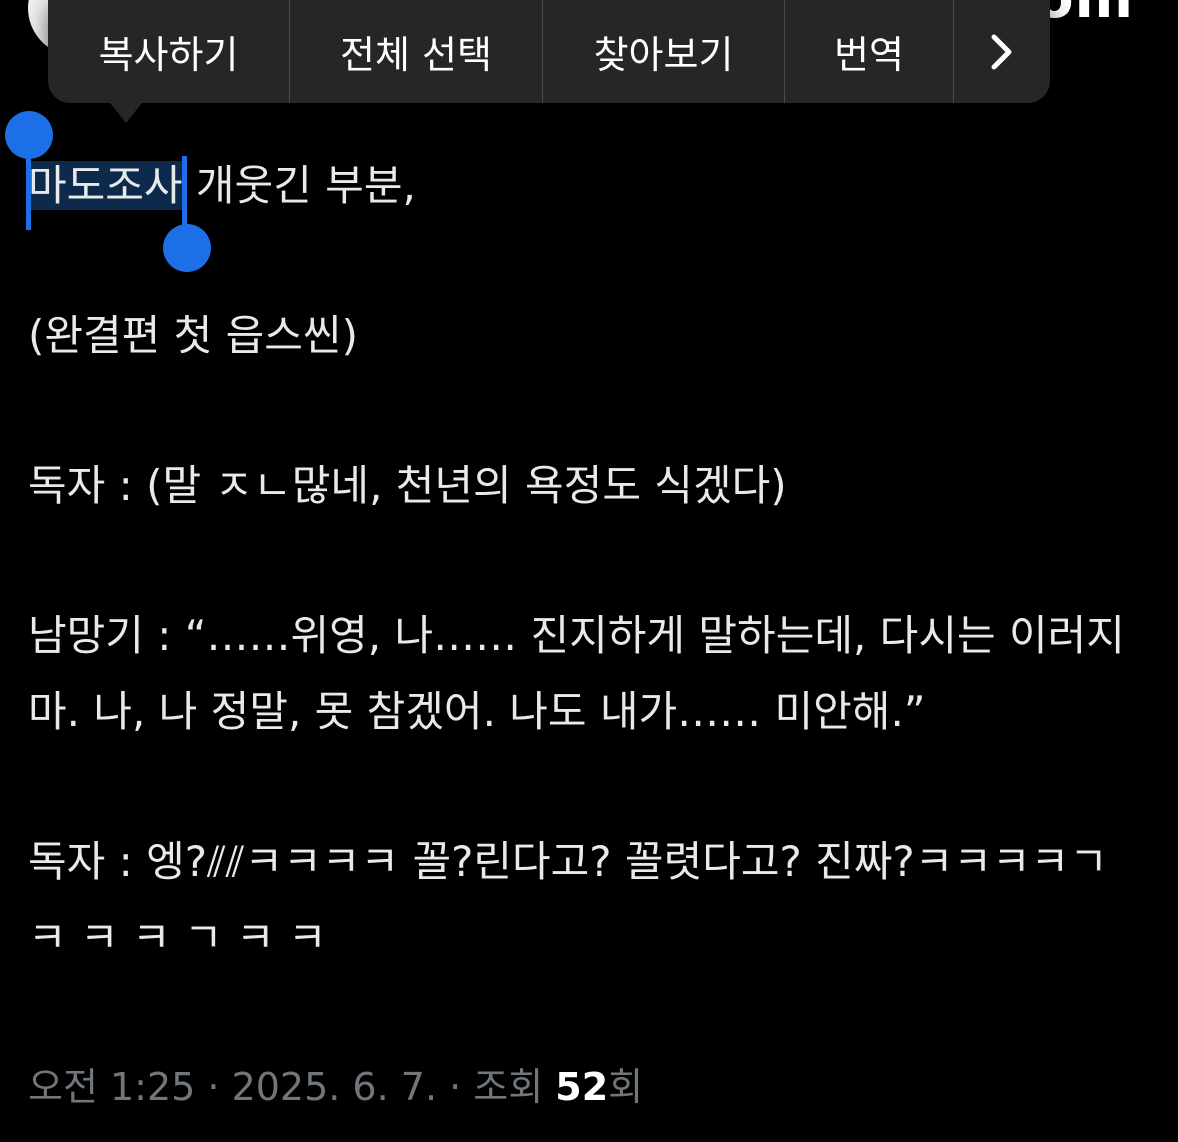 This screenshot has width=1178, height=1142. Describe the element at coordinates (169, 51) in the screenshot. I see `copy-button: 복사하기` at that location.